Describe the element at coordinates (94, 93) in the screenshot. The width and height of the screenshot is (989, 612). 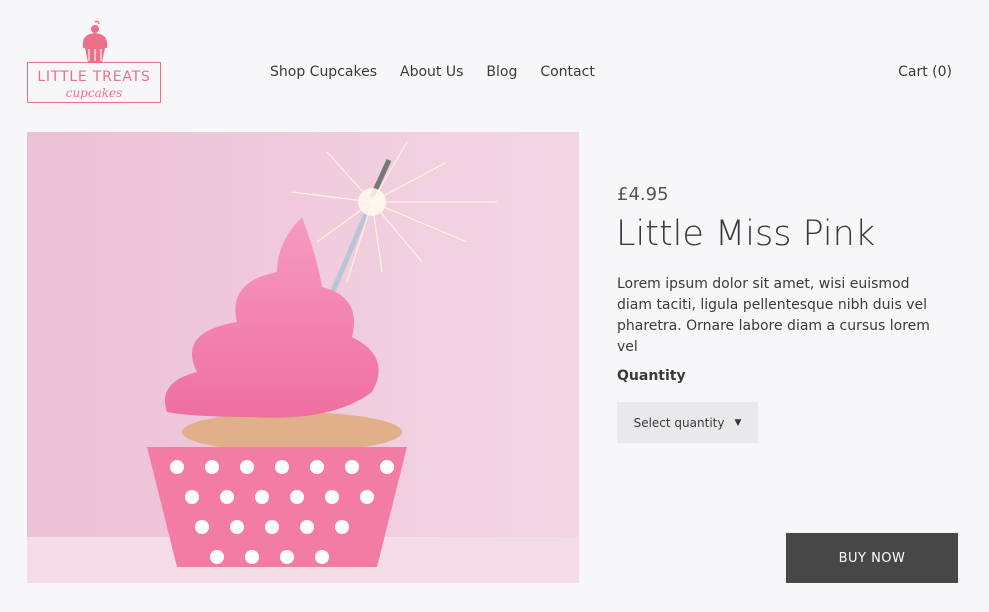
I see `brand-tagline: cupcakes` at that location.